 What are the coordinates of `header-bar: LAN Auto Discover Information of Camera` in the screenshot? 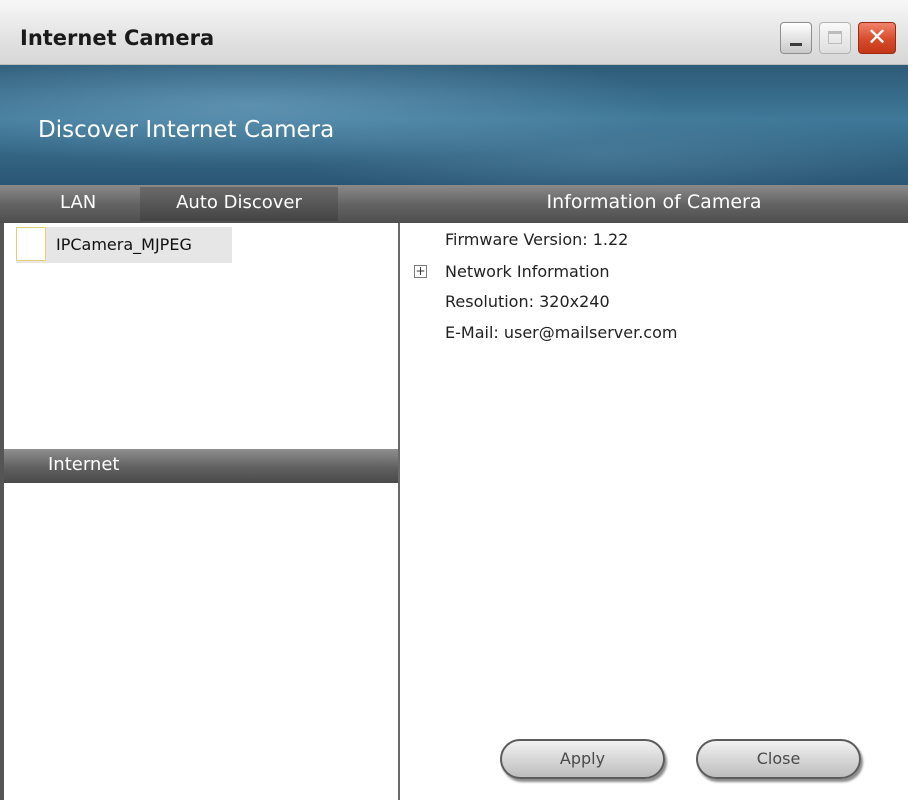 It's located at (454, 204).